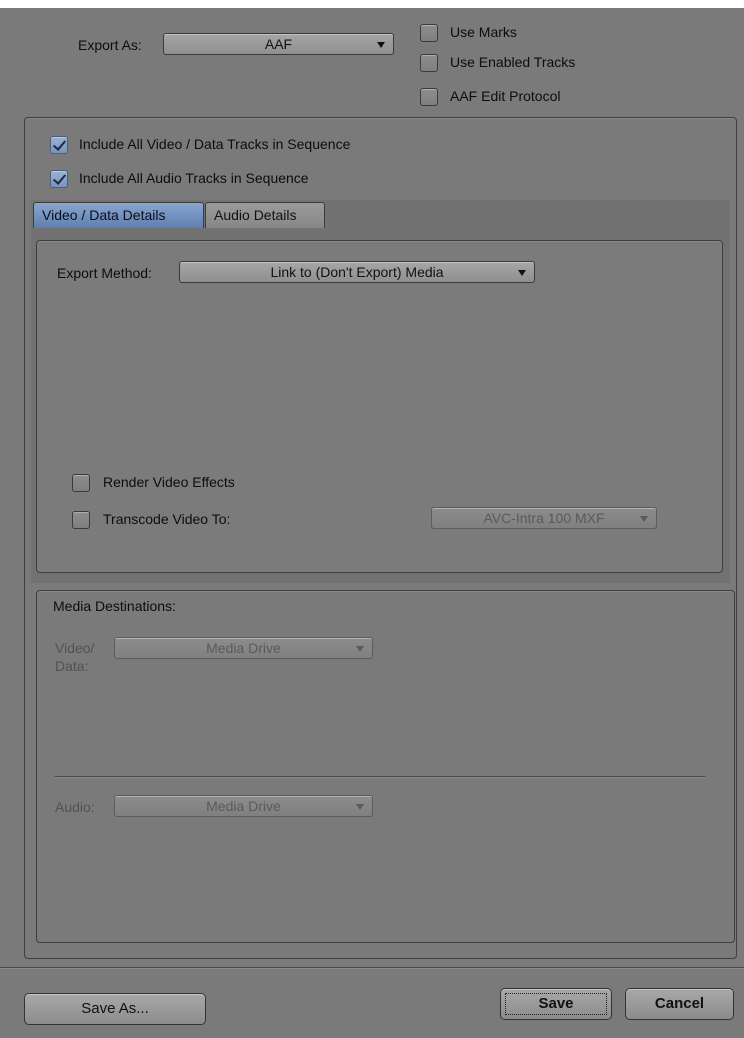  What do you see at coordinates (167, 519) in the screenshot?
I see `transcode-video-label: Transcode Video To:` at bounding box center [167, 519].